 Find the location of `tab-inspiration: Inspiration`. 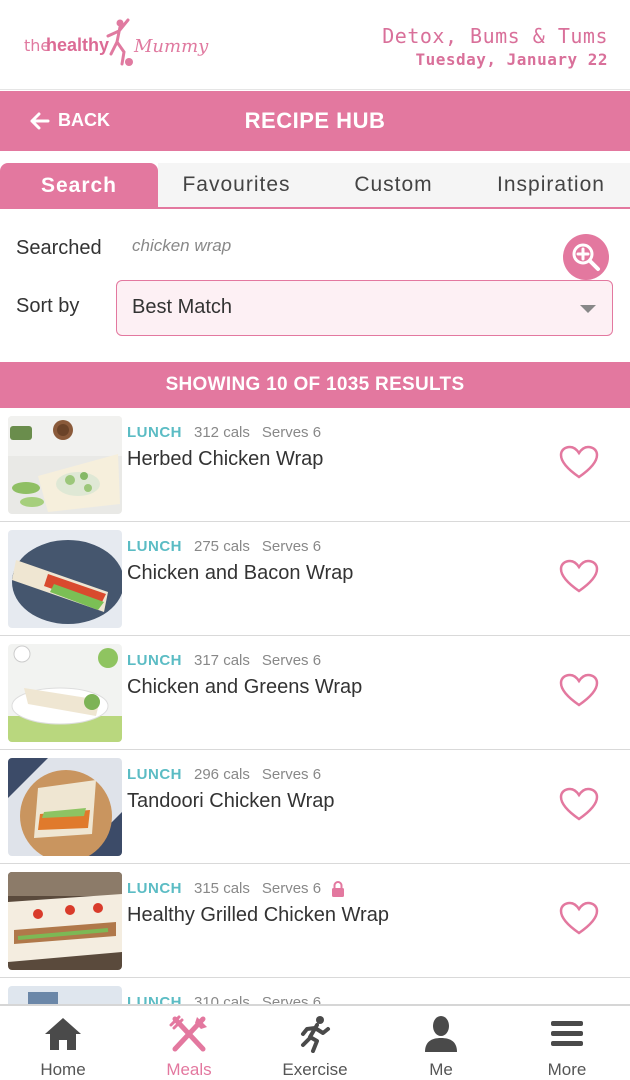

tab-inspiration: Inspiration is located at coordinates (551, 185).